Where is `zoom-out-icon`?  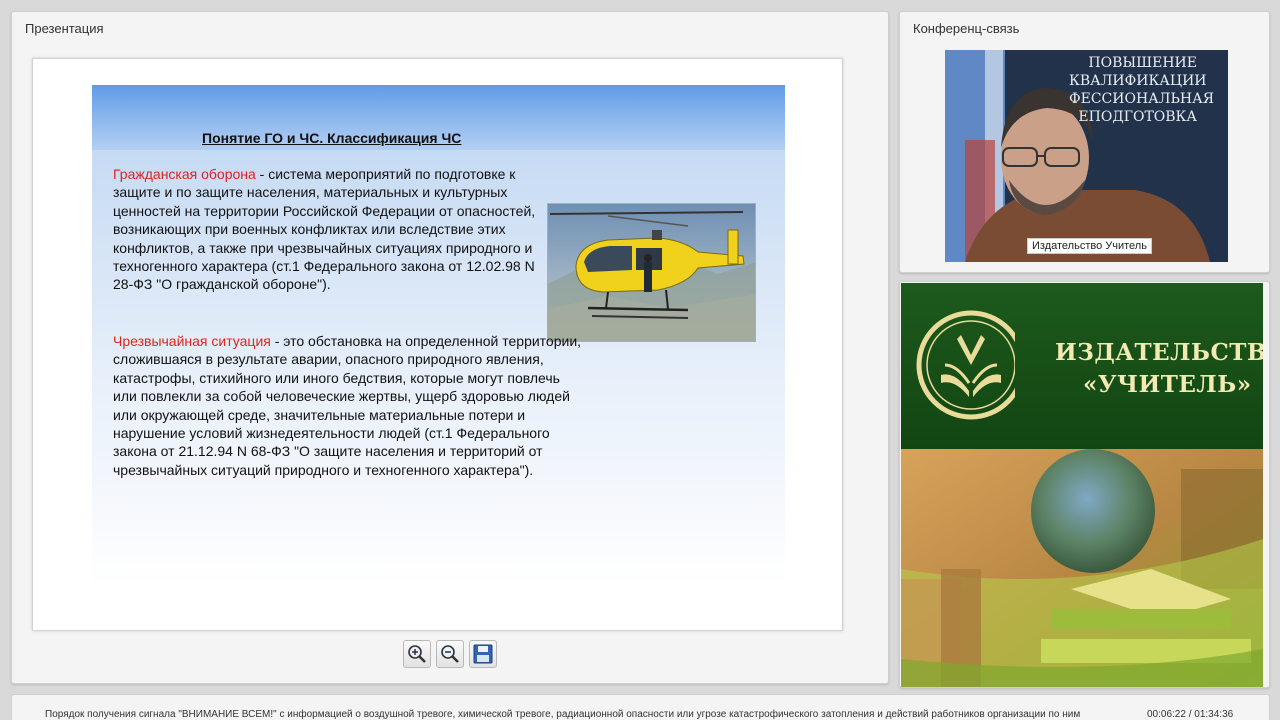 zoom-out-icon is located at coordinates (450, 654).